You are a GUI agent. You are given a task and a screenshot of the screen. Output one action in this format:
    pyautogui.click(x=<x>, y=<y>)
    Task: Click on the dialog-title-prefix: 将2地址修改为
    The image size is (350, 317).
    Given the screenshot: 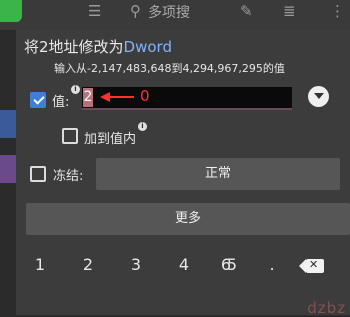 What is the action you would take?
    pyautogui.click(x=74, y=47)
    